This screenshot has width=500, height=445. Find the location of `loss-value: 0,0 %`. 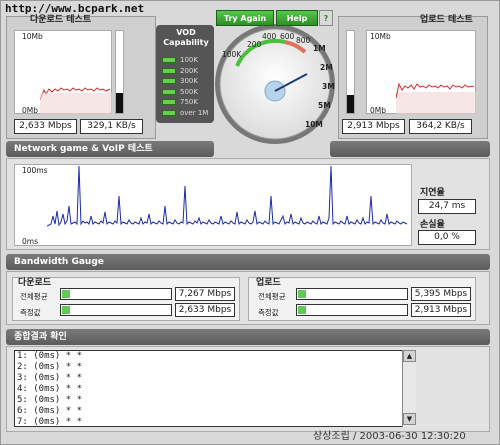

loss-value: 0,0 % is located at coordinates (447, 237).